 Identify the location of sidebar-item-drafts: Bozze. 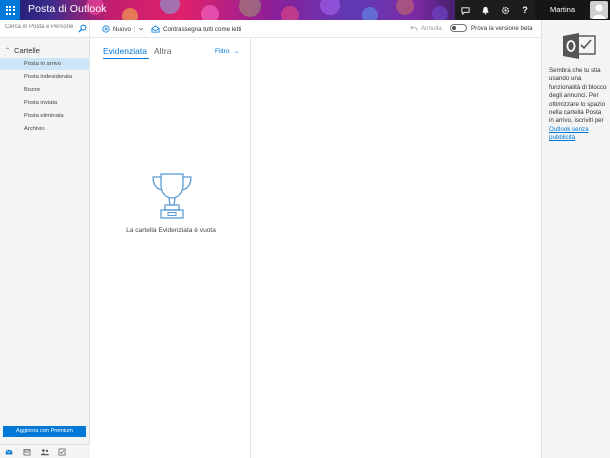
(44, 90).